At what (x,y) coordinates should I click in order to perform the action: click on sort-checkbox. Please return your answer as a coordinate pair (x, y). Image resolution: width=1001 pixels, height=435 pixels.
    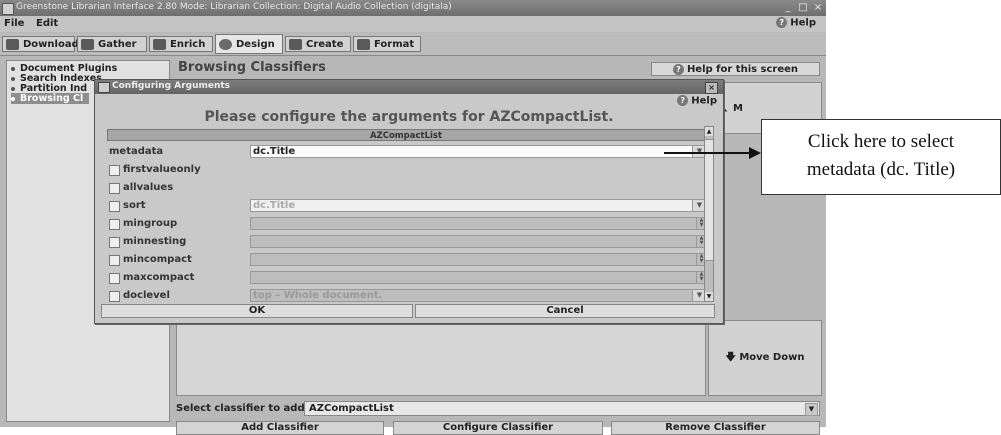
    Looking at the image, I should click on (114, 206).